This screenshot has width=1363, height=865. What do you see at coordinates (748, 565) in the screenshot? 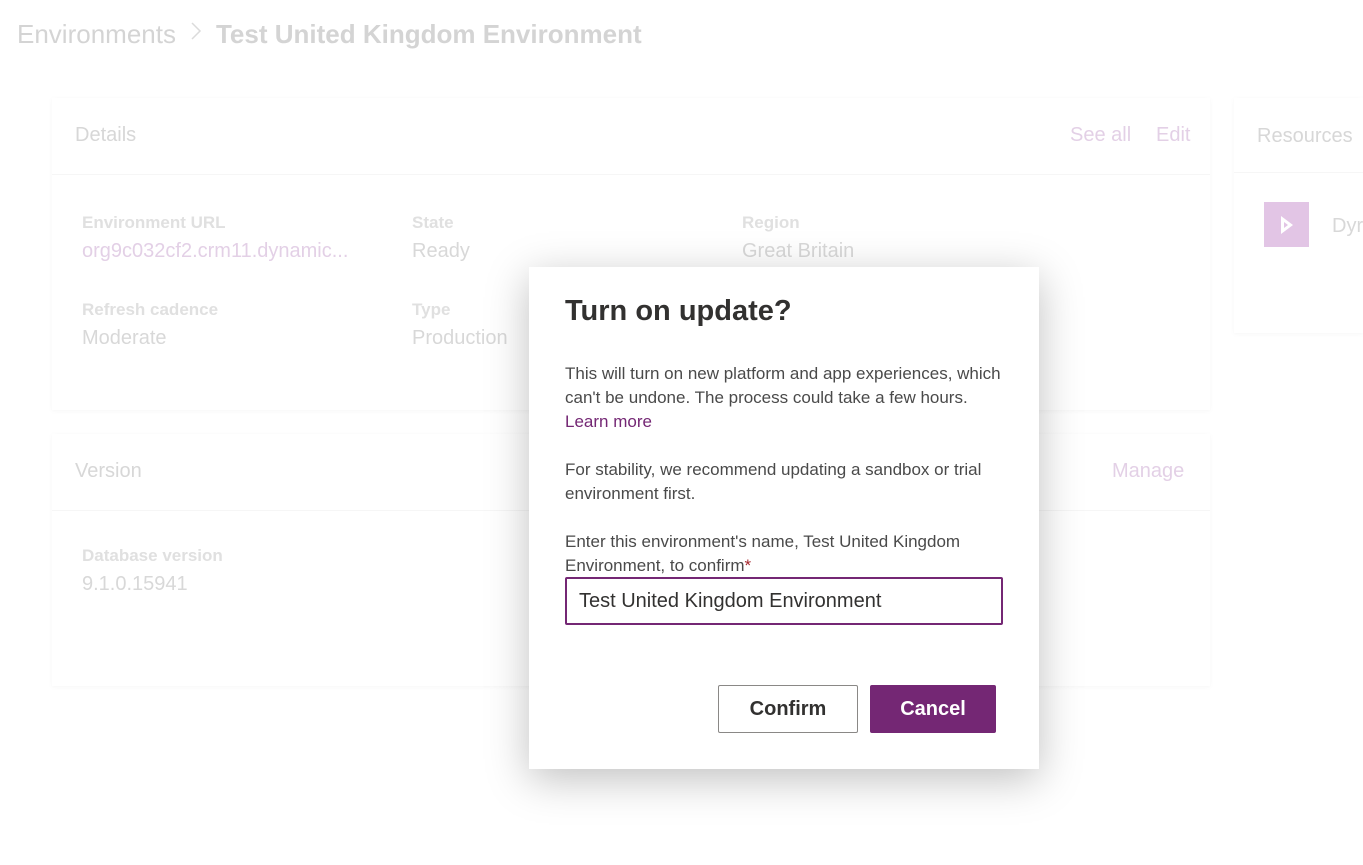
I see `required-marker: *` at bounding box center [748, 565].